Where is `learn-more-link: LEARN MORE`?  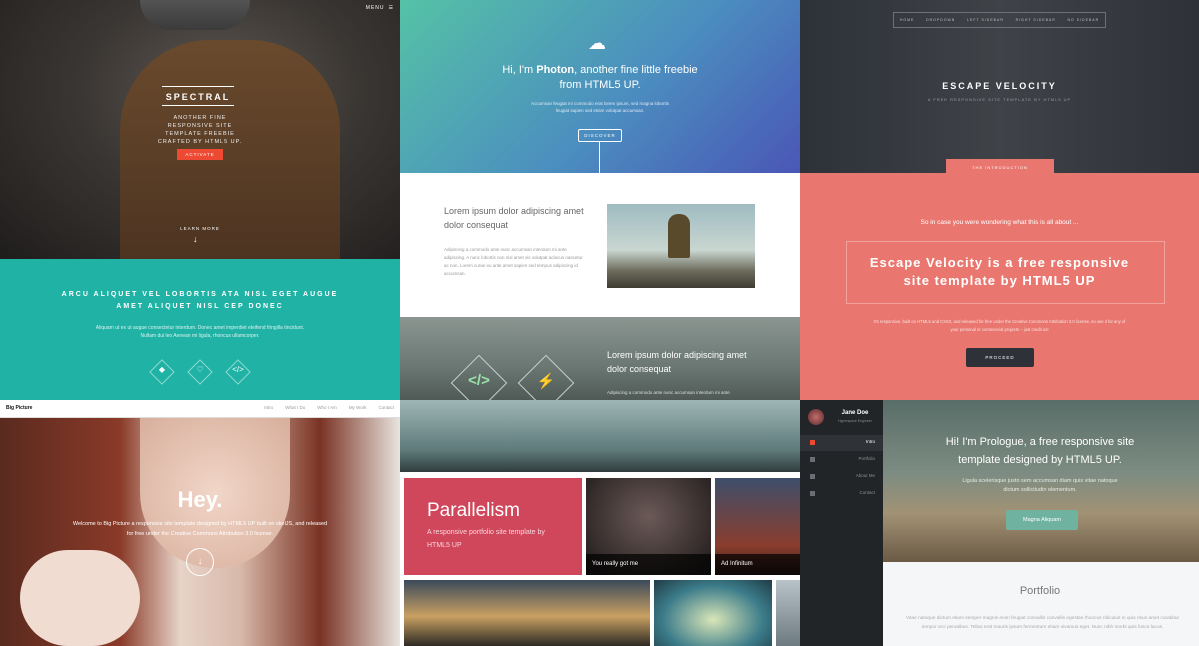 learn-more-link: LEARN MORE is located at coordinates (200, 228).